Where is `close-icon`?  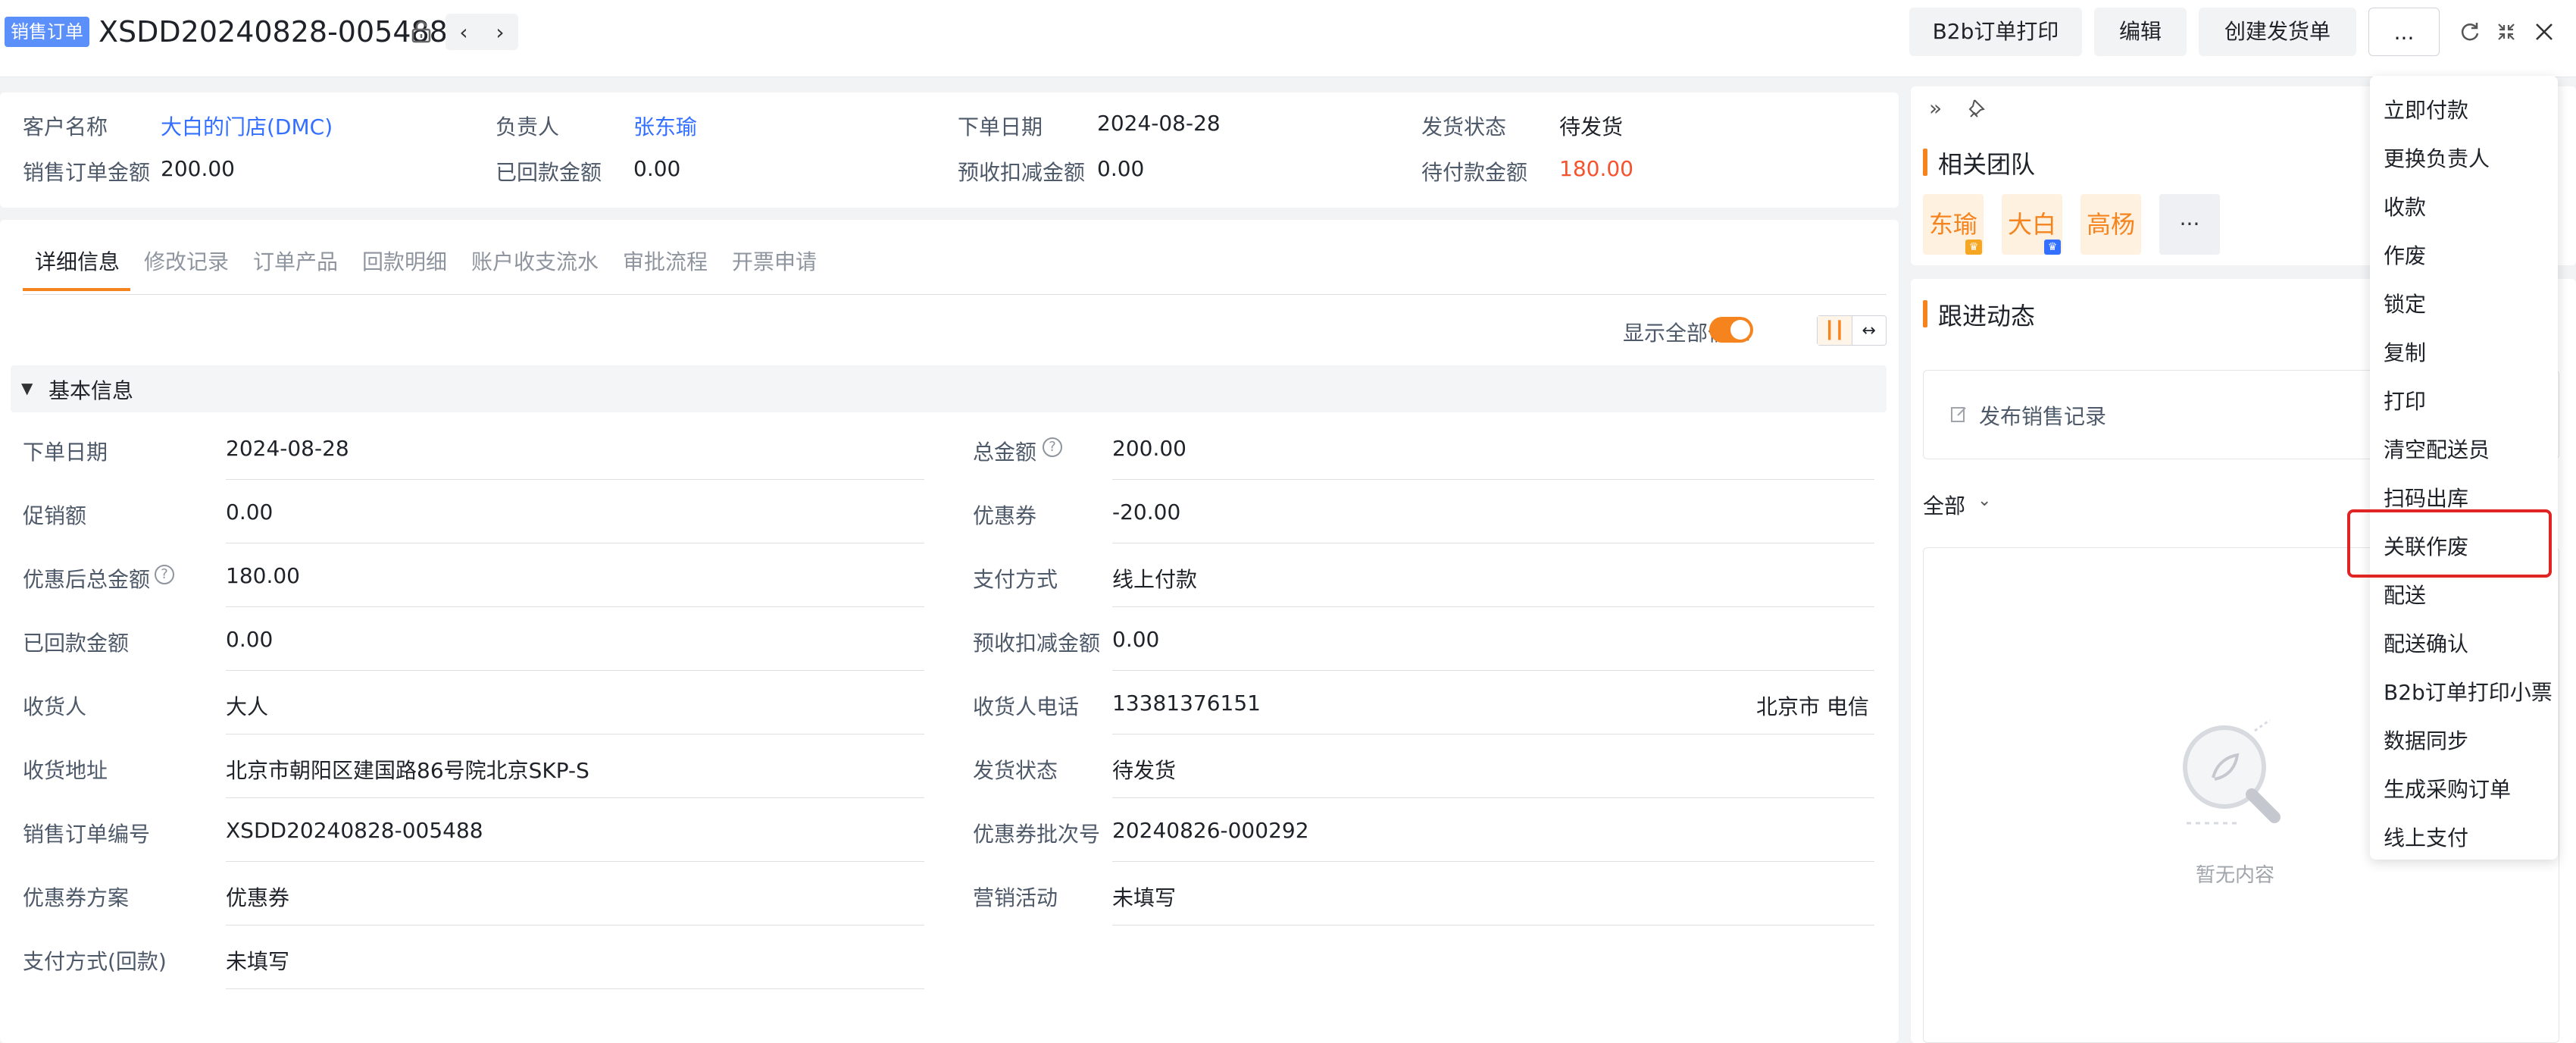 close-icon is located at coordinates (2544, 32).